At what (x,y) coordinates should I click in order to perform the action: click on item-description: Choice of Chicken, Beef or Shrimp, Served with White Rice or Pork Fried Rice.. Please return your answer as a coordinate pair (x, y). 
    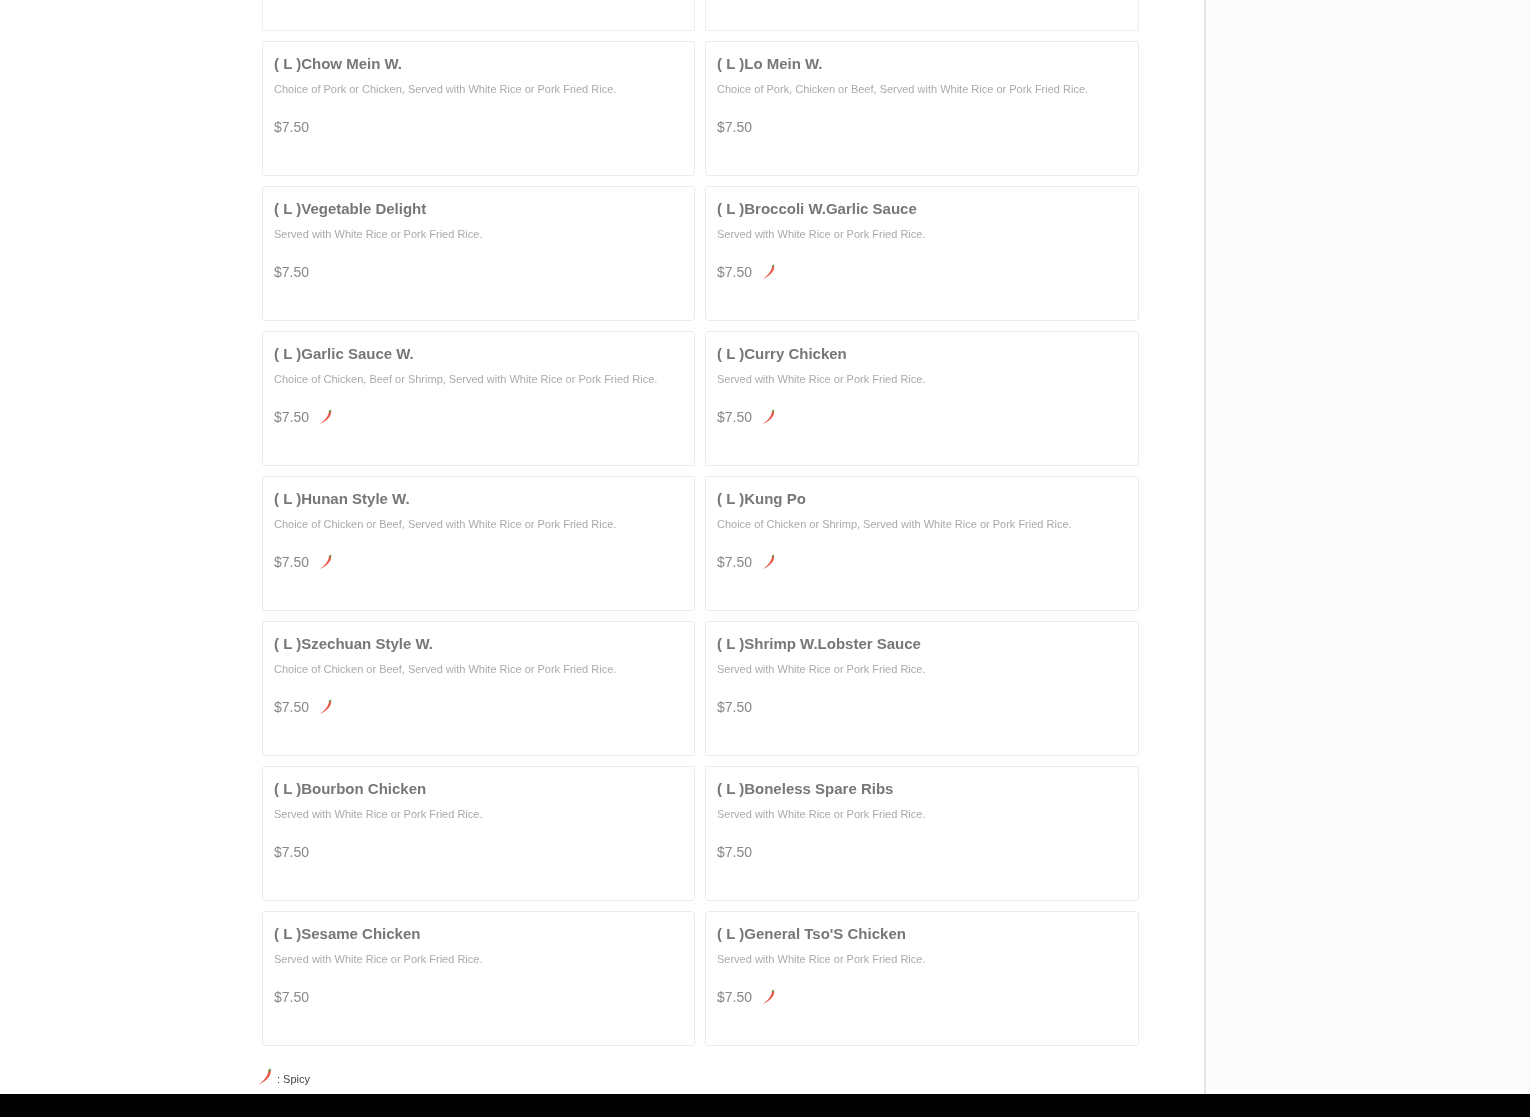
    Looking at the image, I should click on (466, 379).